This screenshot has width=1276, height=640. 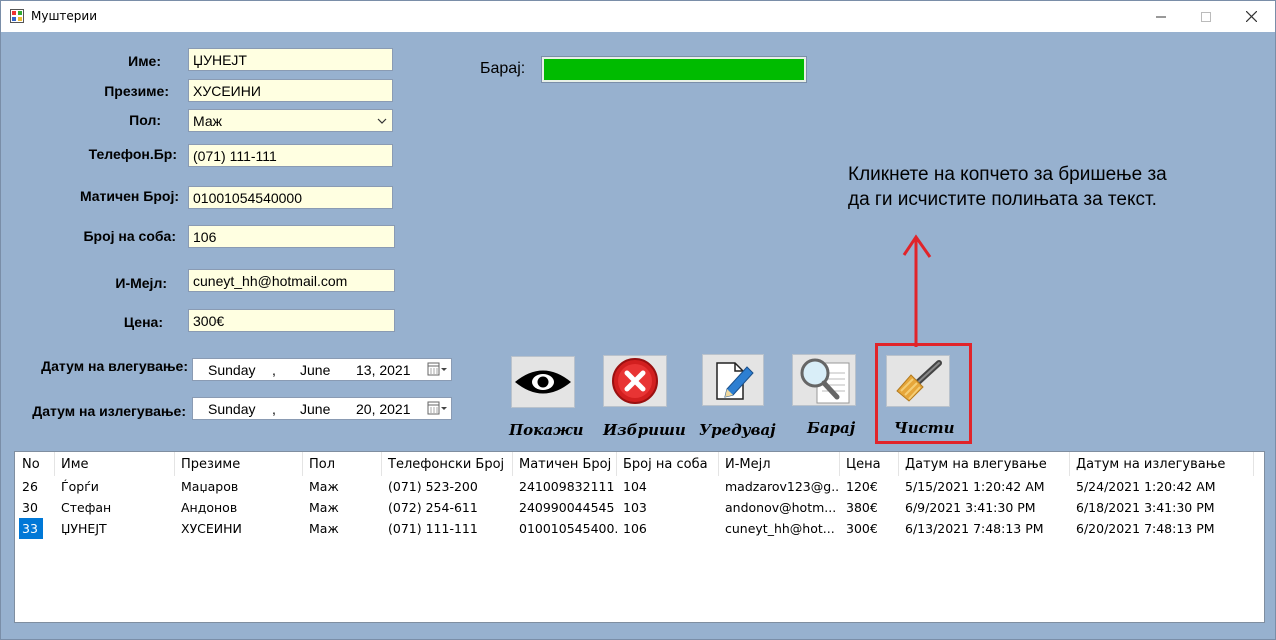 I want to click on clear-button-highlight, so click(x=923, y=393).